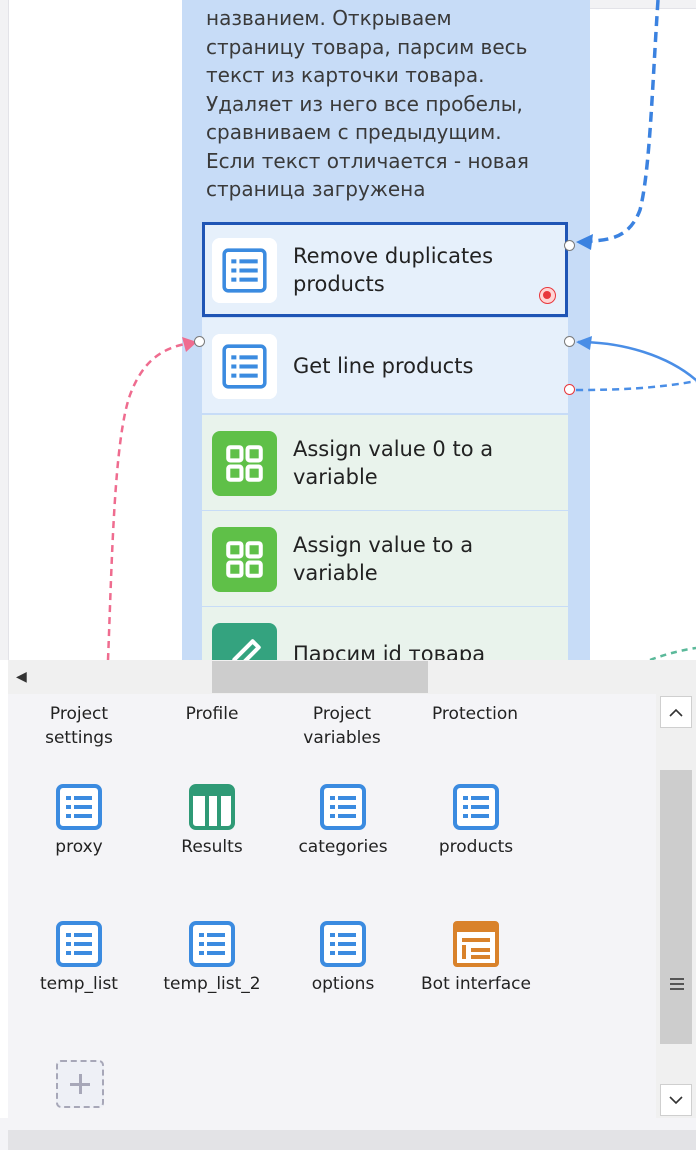  I want to click on table-icon, so click(212, 807).